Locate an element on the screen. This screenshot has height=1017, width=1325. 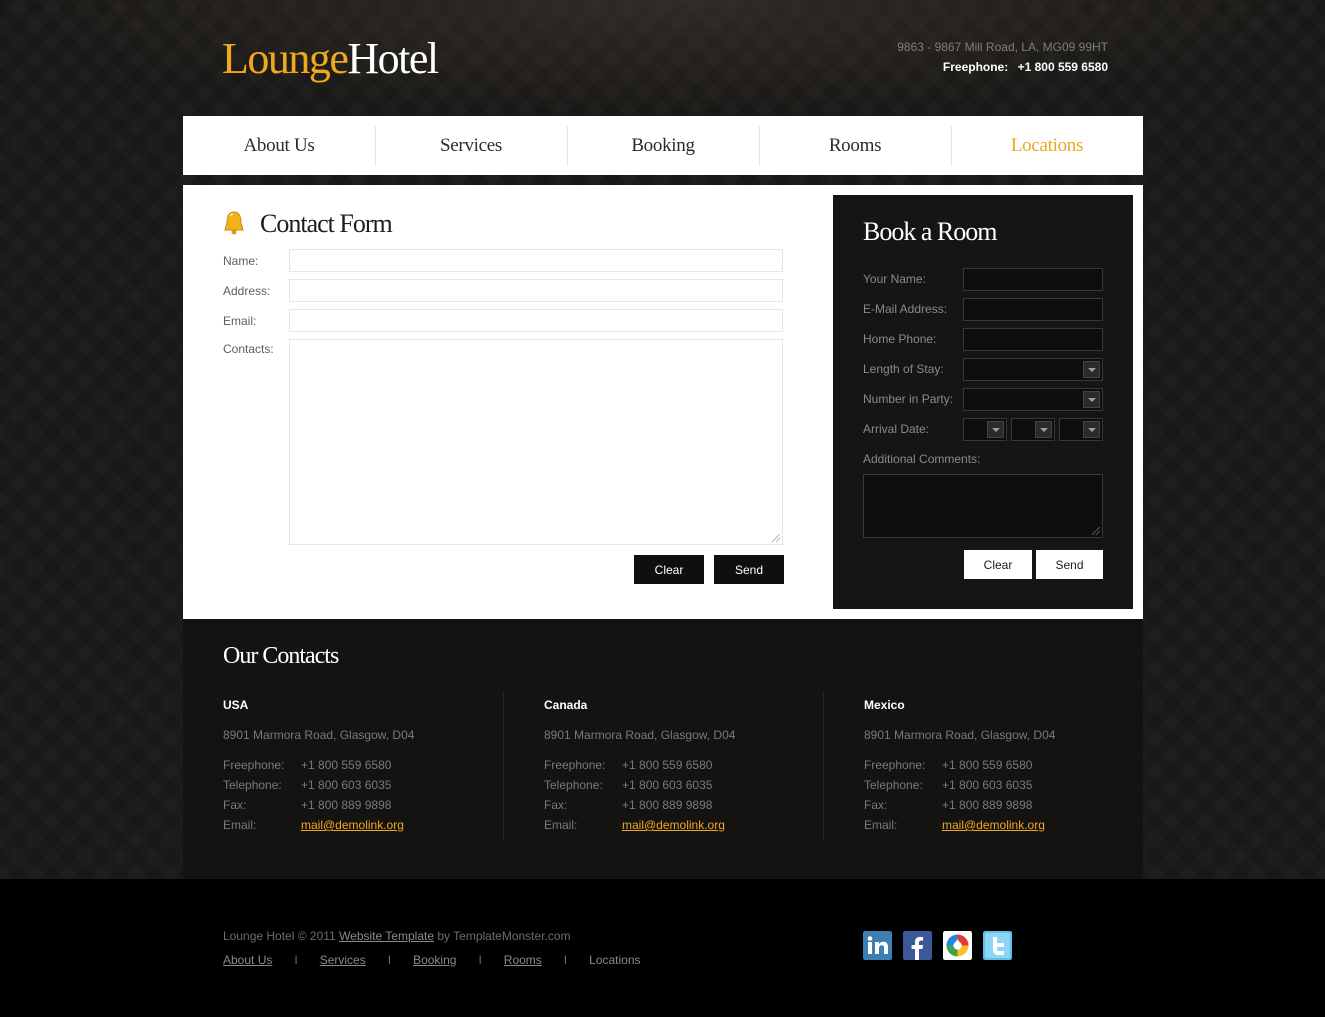
footer-link-booking: Booking is located at coordinates (434, 960).